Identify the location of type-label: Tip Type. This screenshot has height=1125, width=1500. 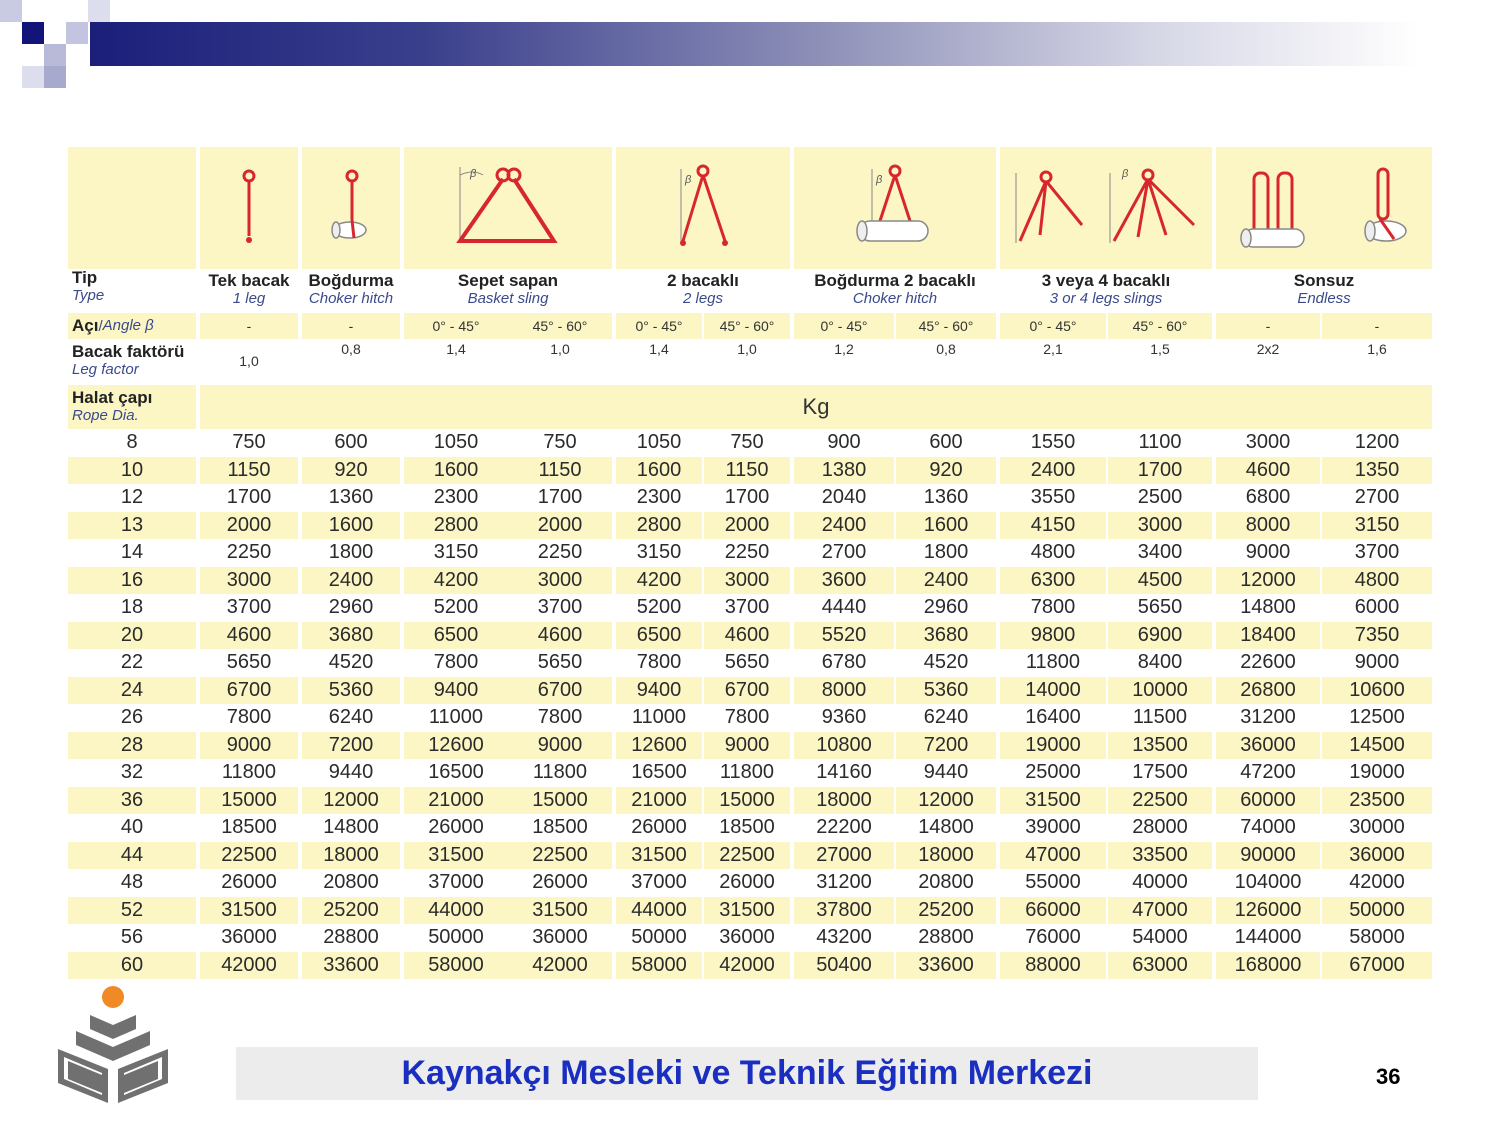
(88, 286).